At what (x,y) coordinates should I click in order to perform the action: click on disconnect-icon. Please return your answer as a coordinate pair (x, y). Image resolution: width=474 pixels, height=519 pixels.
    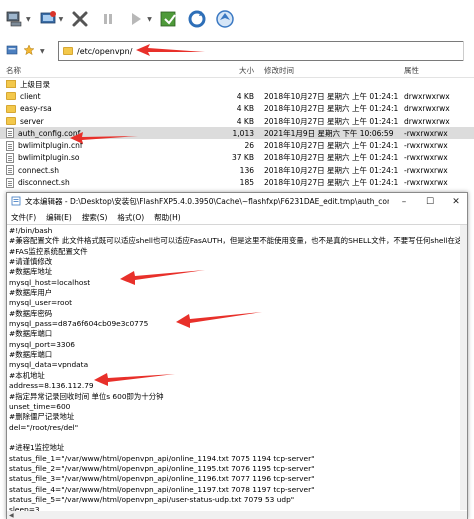
    Looking at the image, I should click on (80, 19).